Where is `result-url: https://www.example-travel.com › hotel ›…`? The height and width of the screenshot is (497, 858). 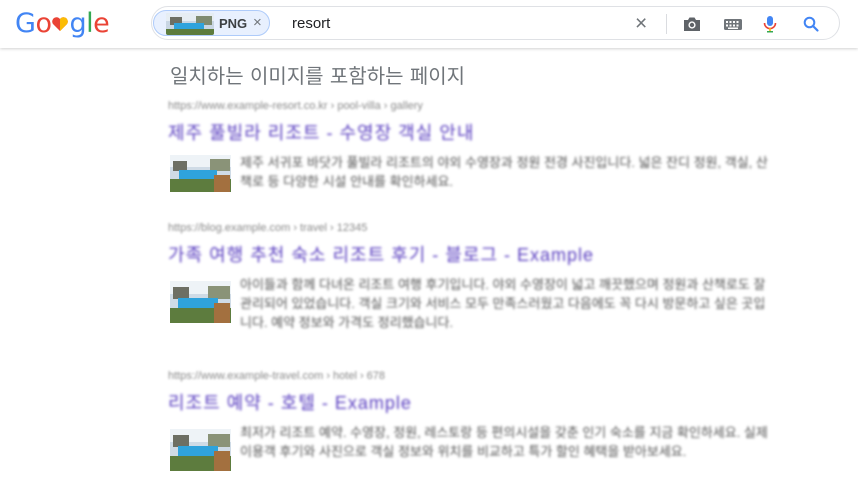 result-url: https://www.example-travel.com › hotel ›… is located at coordinates (468, 376).